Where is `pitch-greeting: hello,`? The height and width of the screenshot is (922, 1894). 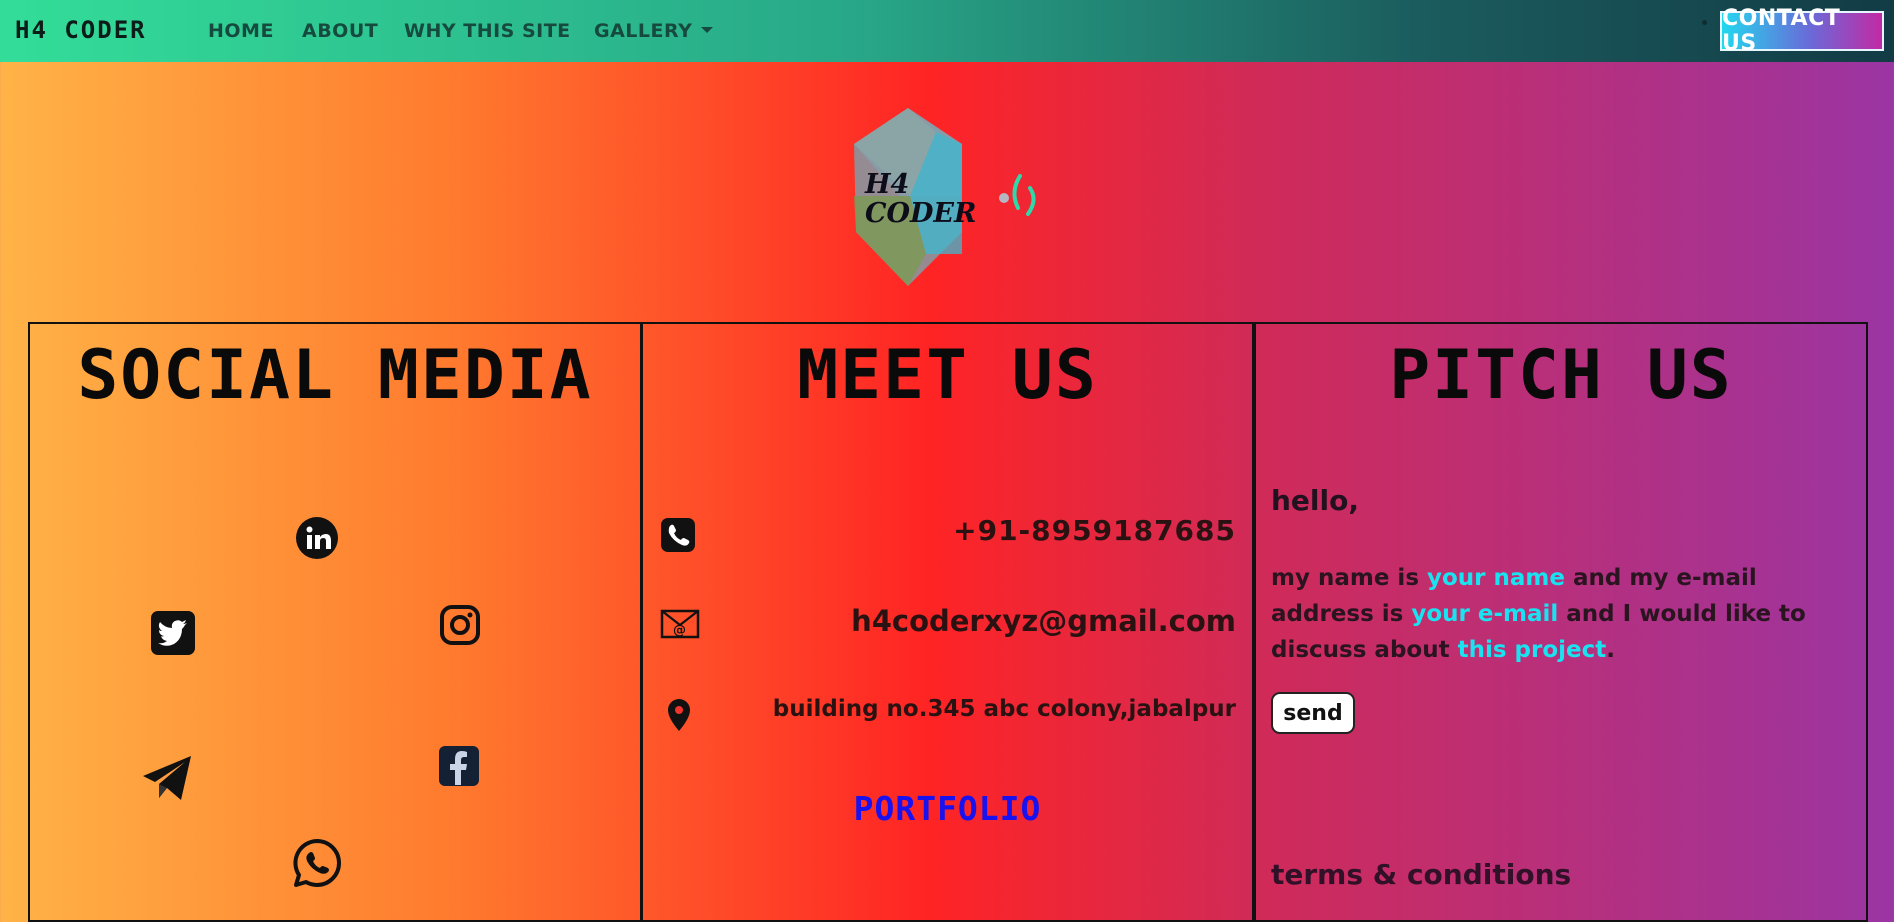 pitch-greeting: hello, is located at coordinates (1315, 500).